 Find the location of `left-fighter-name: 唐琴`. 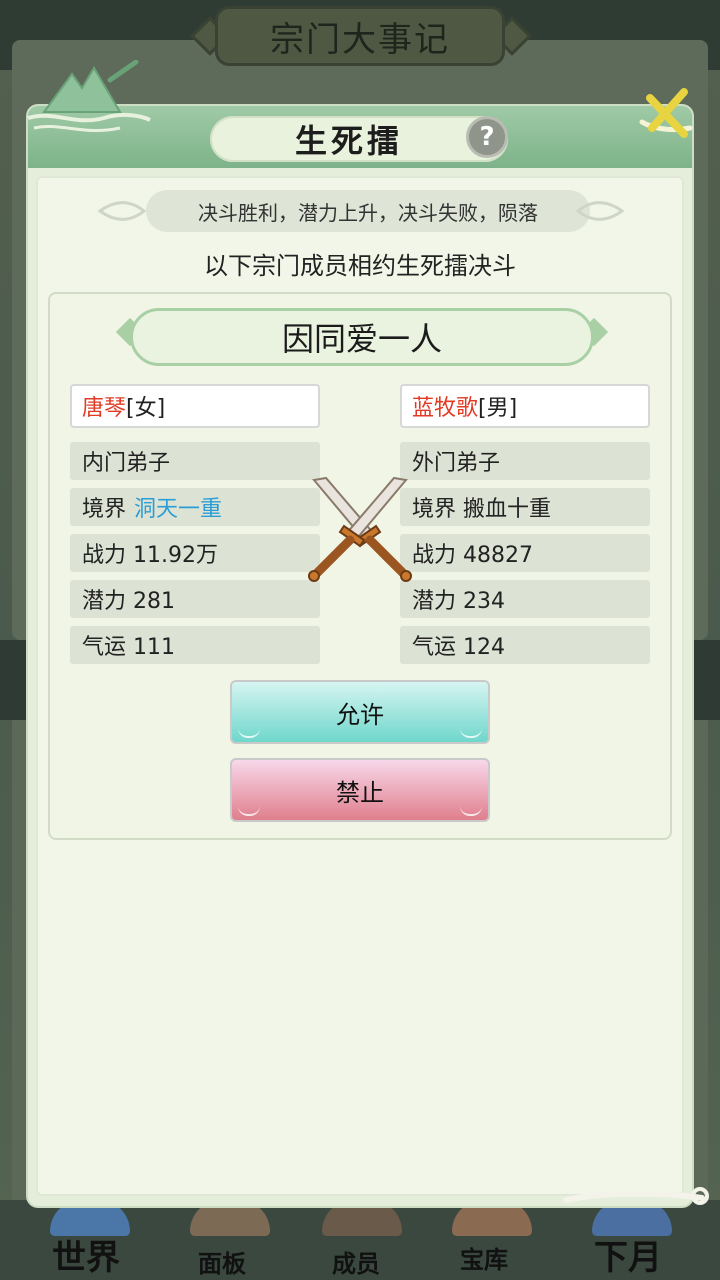

left-fighter-name: 唐琴 is located at coordinates (104, 408).